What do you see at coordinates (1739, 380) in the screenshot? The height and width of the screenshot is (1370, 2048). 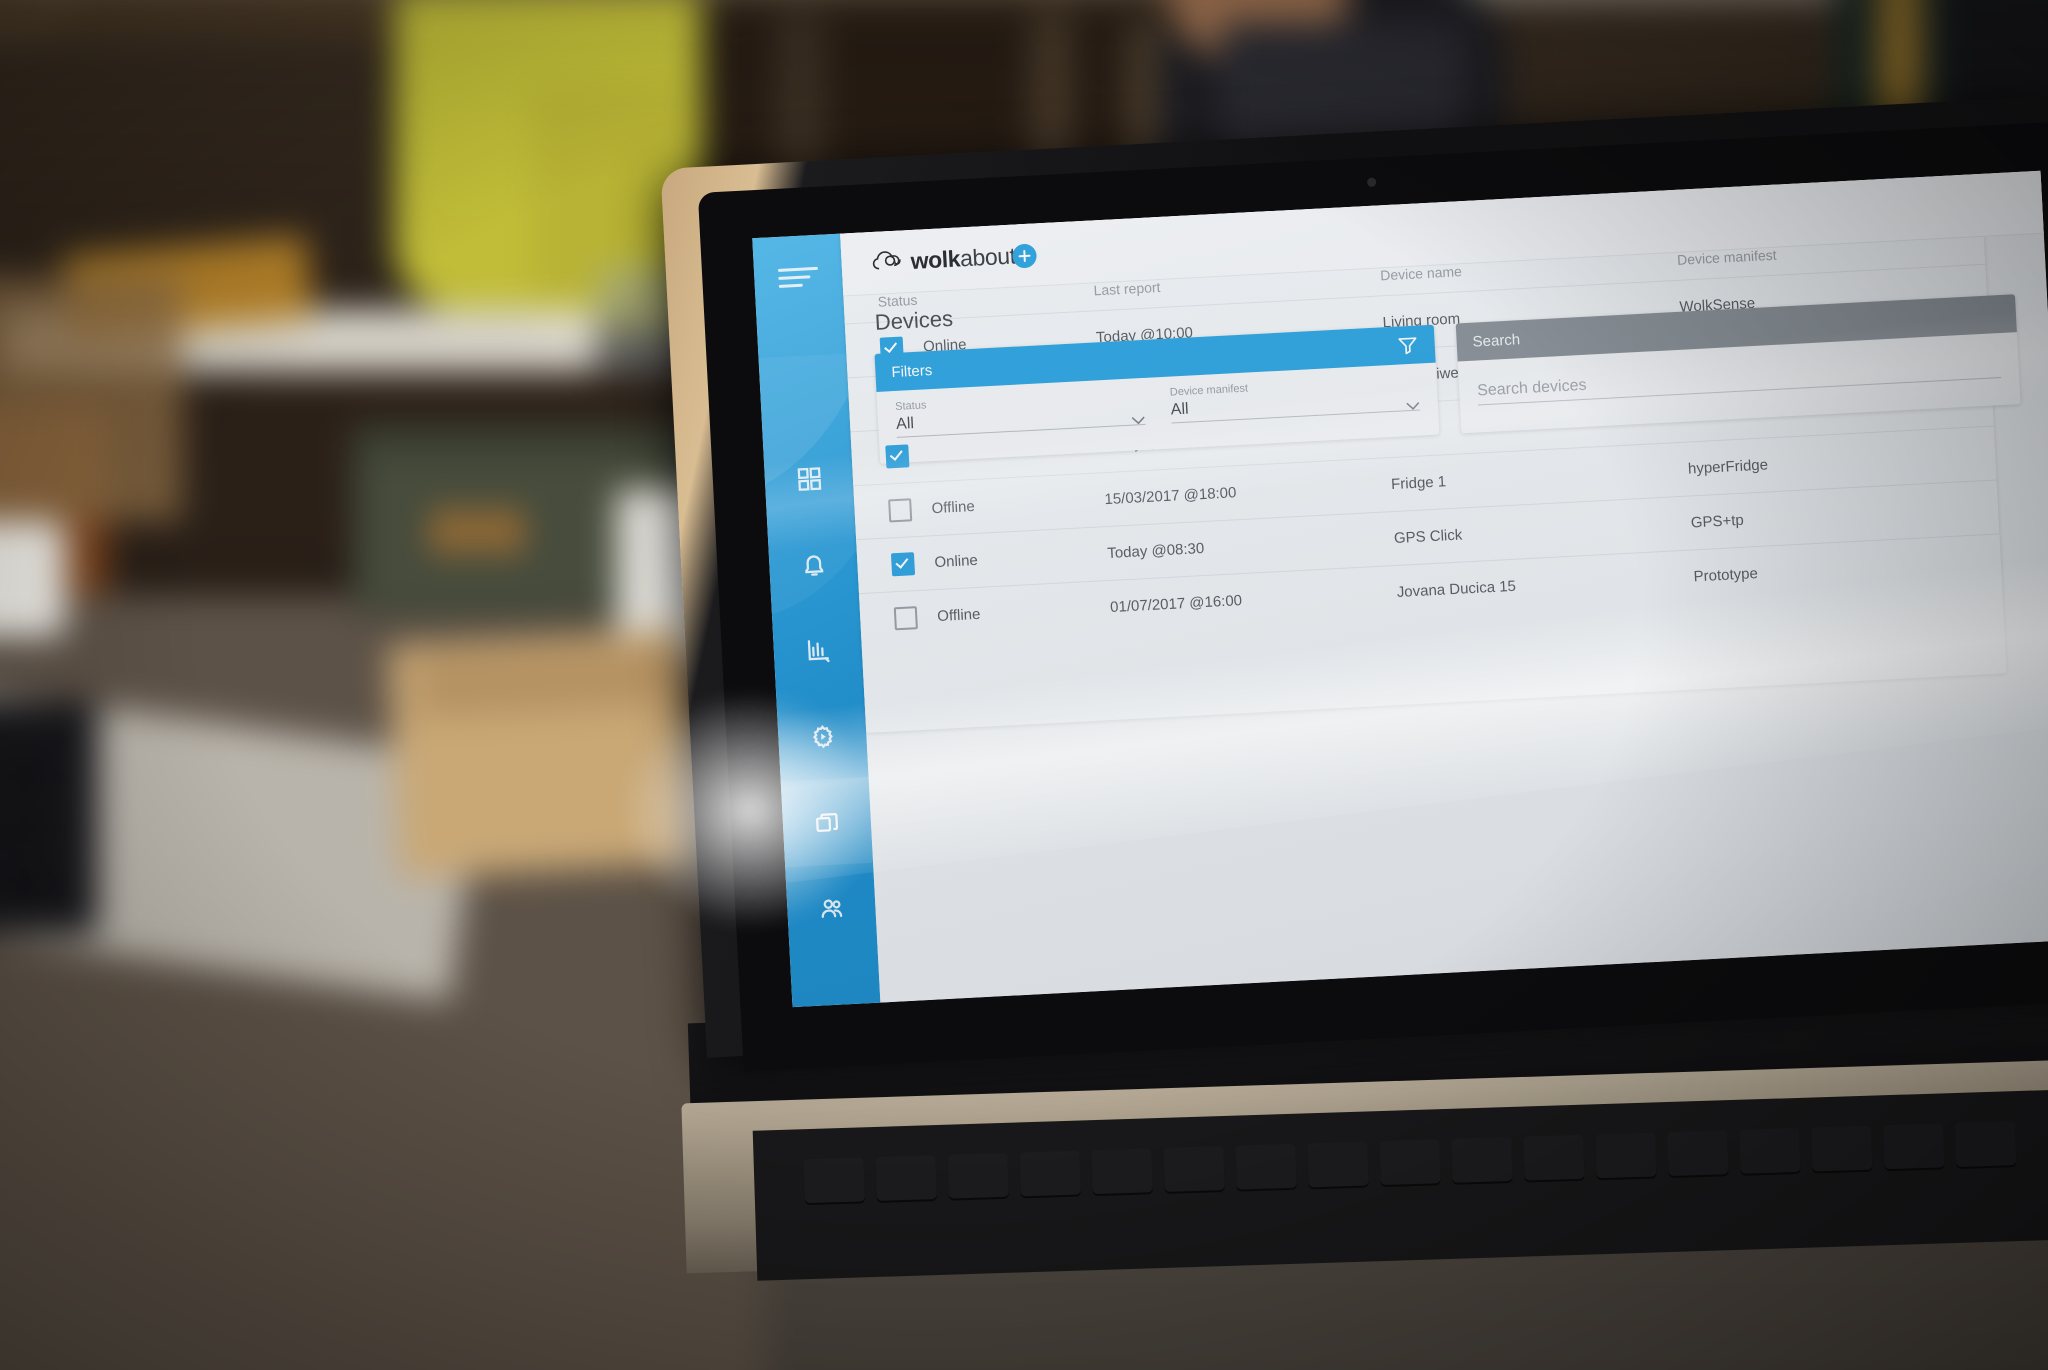 I see `search-input: Search devices` at bounding box center [1739, 380].